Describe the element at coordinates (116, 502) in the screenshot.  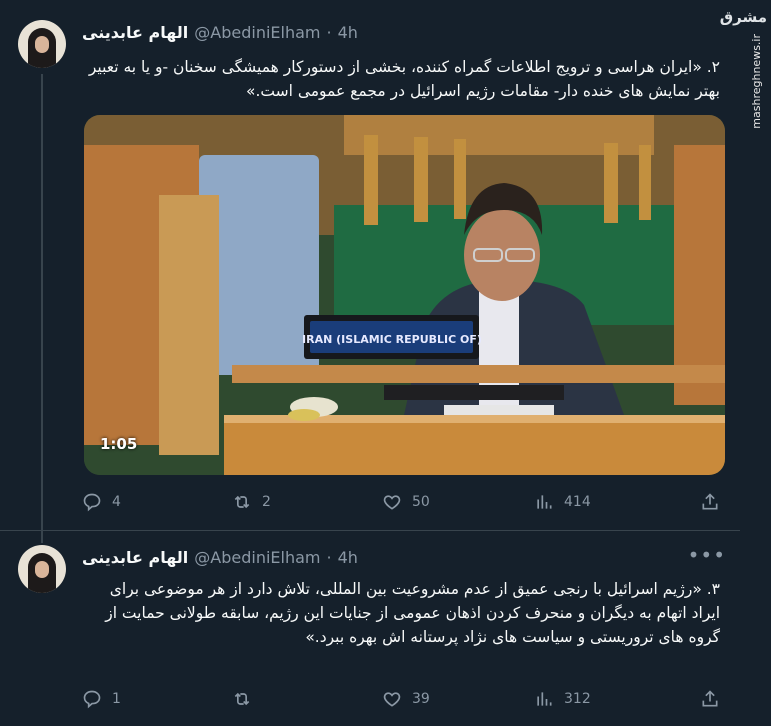
I see `reply-count: 4` at that location.